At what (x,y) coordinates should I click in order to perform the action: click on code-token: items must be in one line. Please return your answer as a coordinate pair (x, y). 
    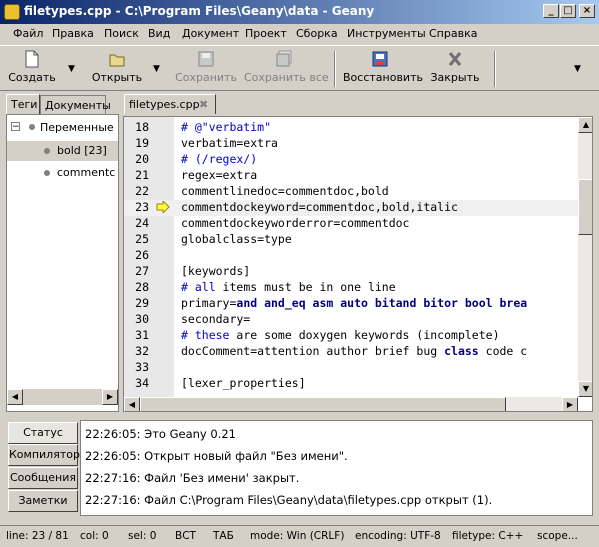
    Looking at the image, I should click on (305, 287).